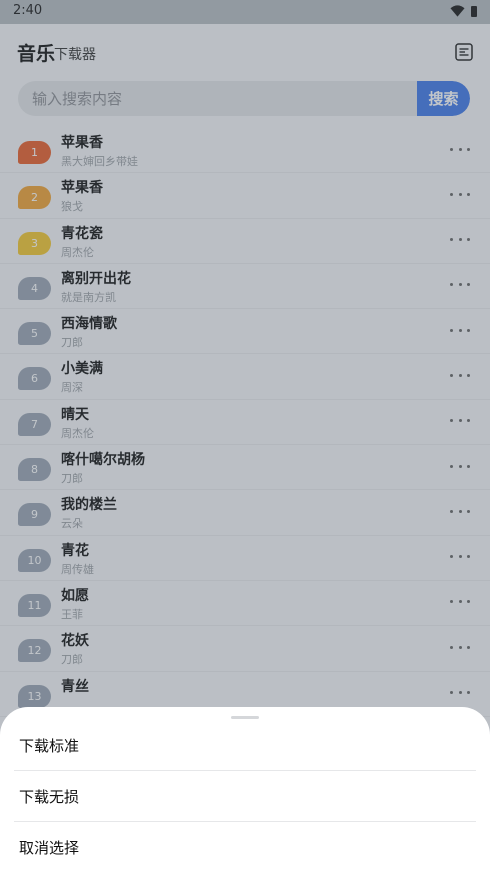 This screenshot has height=872, width=490. What do you see at coordinates (77, 252) in the screenshot?
I see `song-artist: 周杰伦` at bounding box center [77, 252].